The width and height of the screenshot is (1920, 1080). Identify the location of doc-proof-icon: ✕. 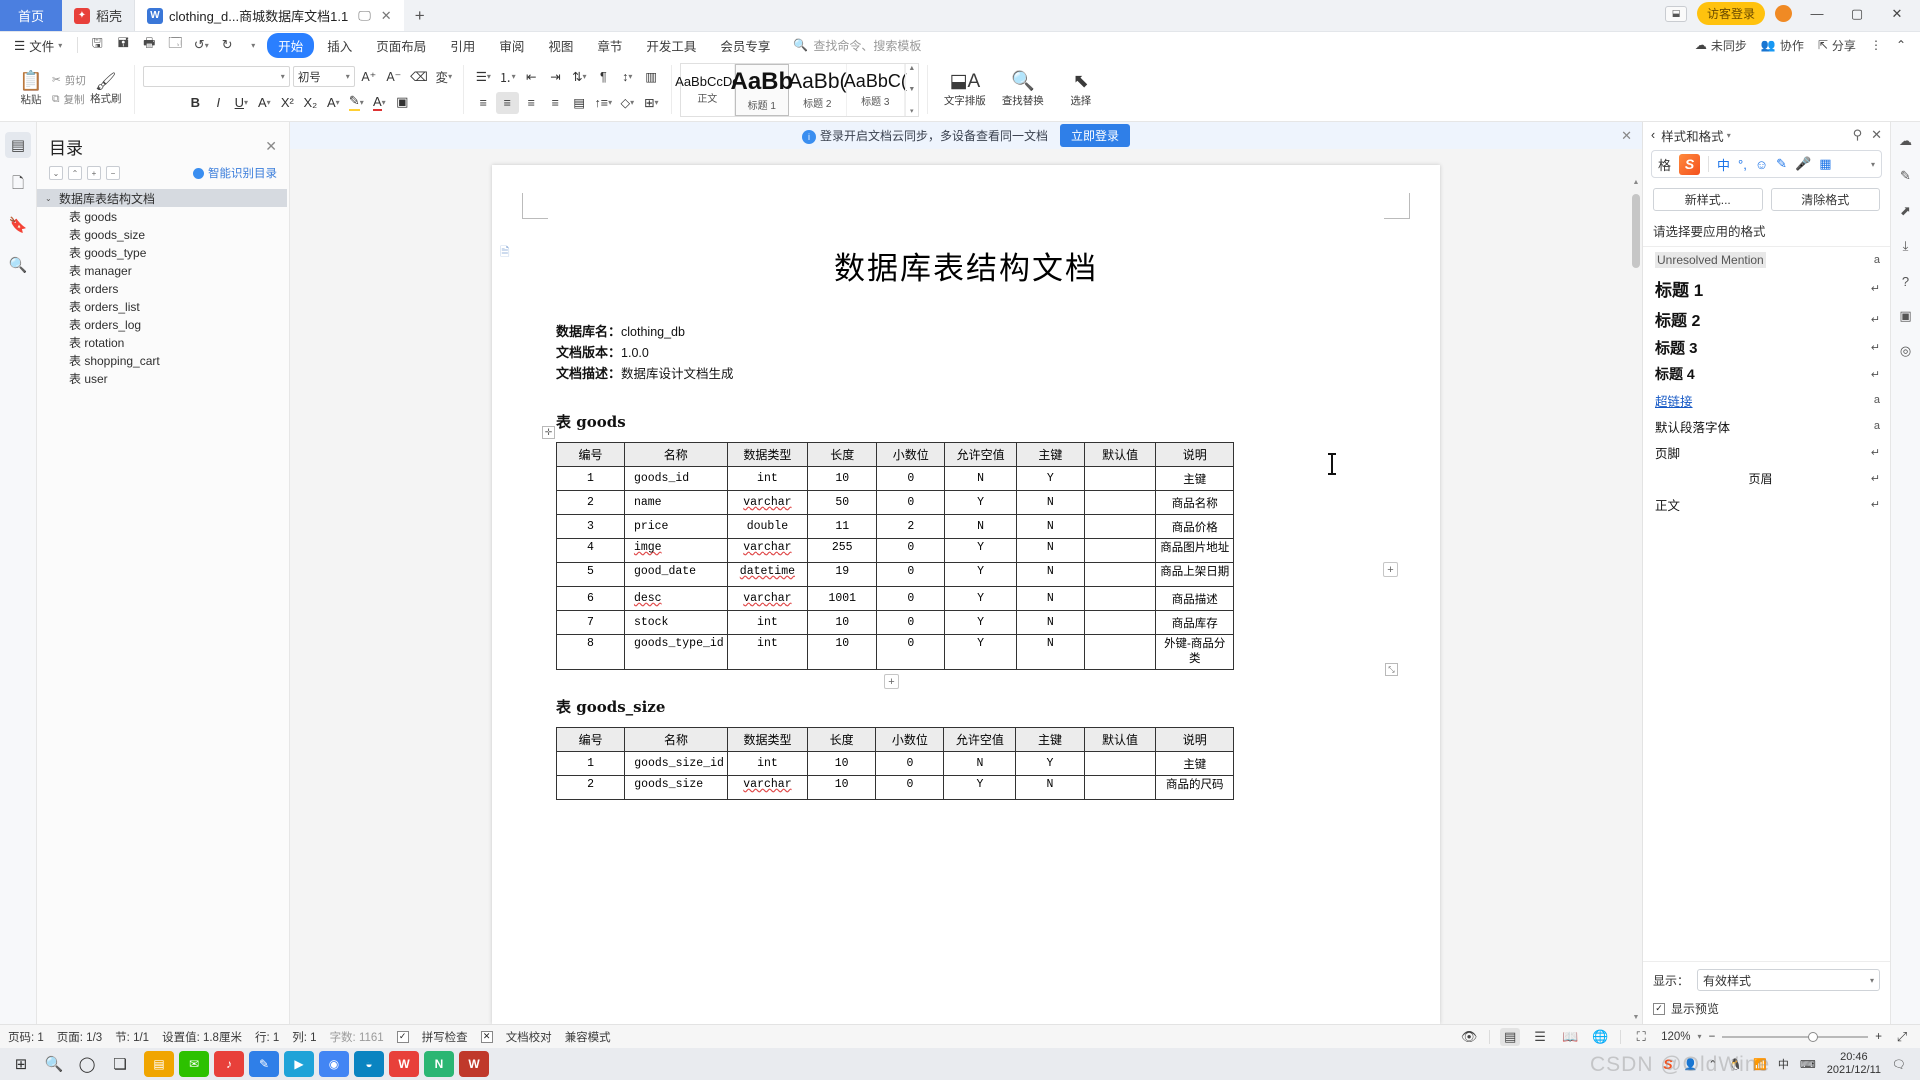
(486, 1036).